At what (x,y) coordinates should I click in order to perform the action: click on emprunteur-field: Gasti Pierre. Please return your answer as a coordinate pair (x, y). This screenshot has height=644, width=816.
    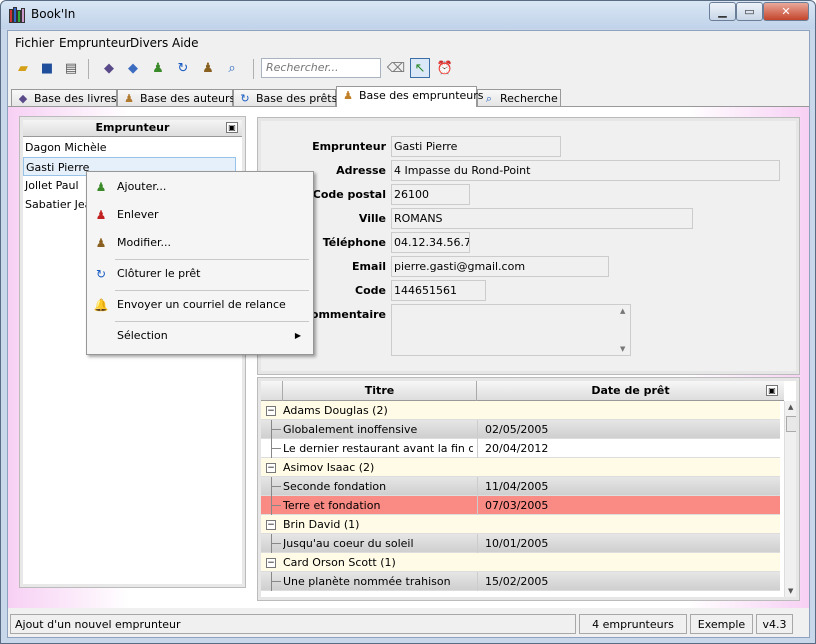
    Looking at the image, I should click on (476, 146).